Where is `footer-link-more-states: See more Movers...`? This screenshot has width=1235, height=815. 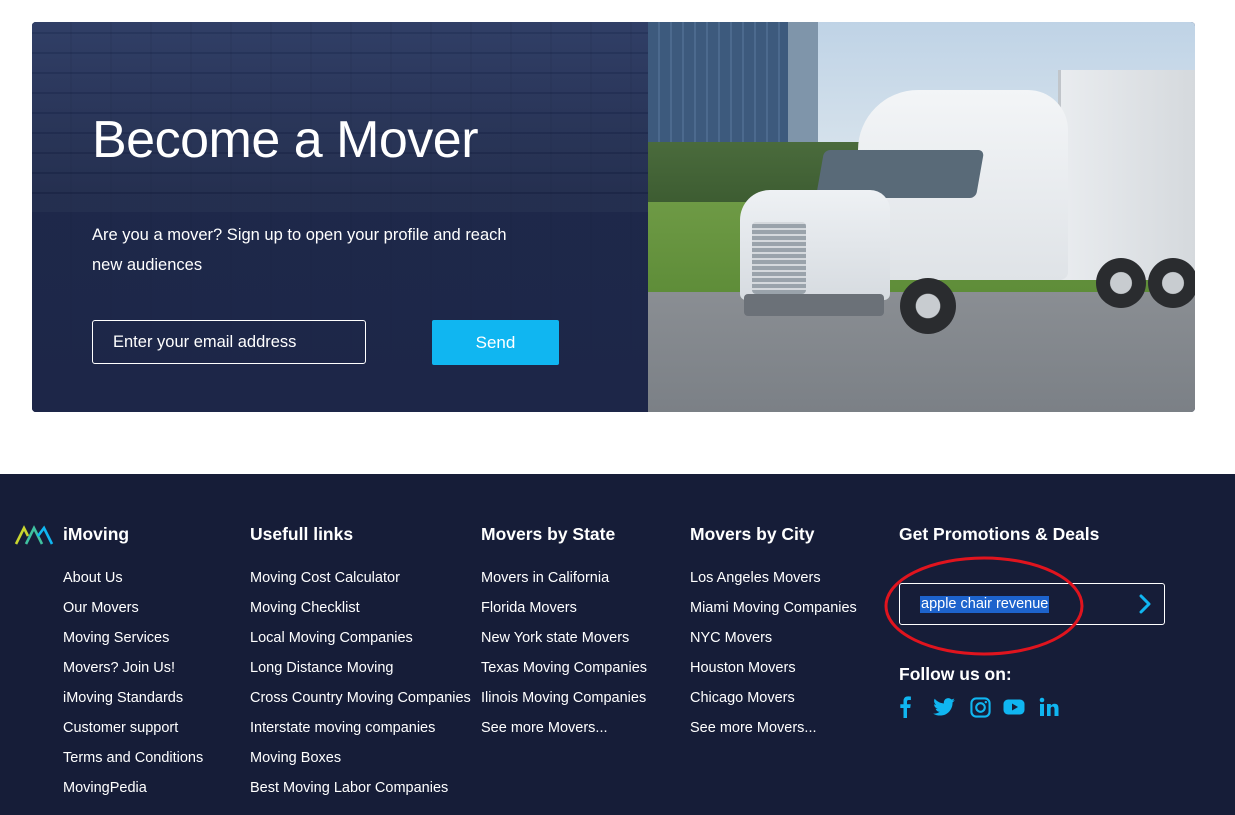
footer-link-more-states: See more Movers... is located at coordinates (564, 733).